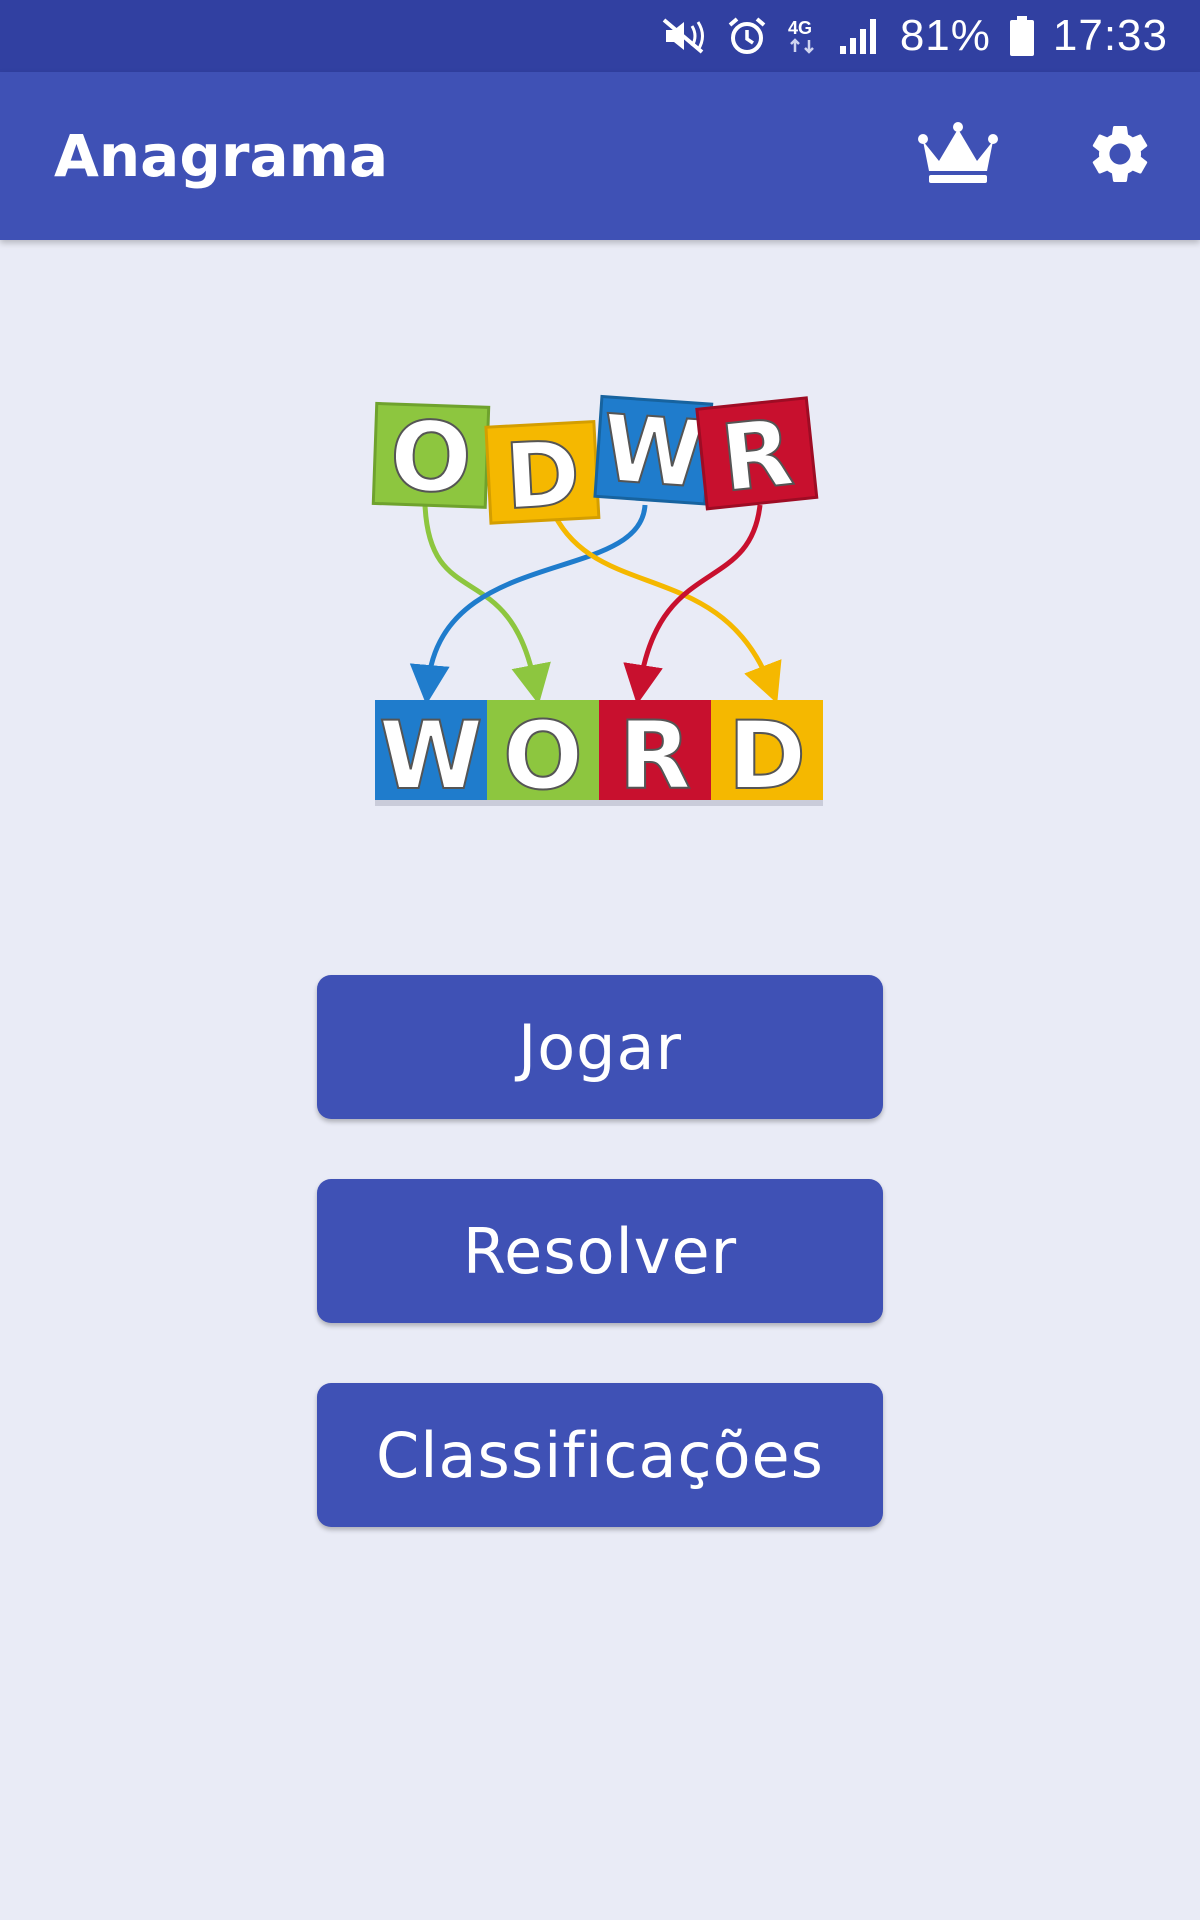 The height and width of the screenshot is (1920, 1200). I want to click on app-bar: Anagrama, so click(600, 156).